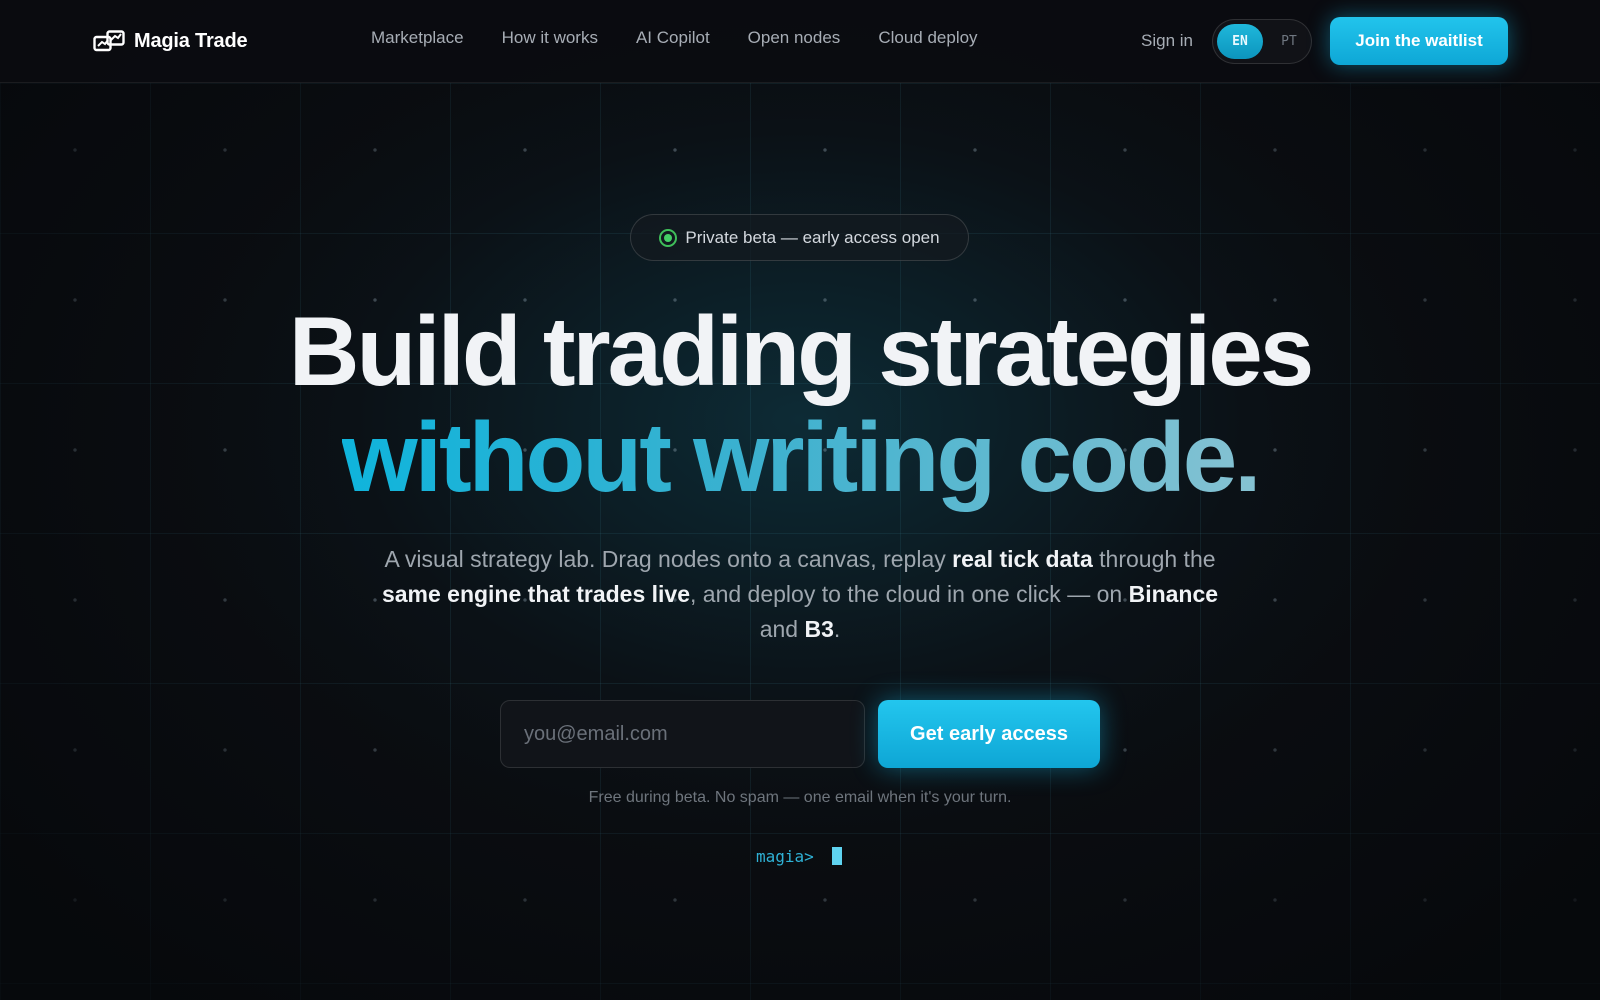 This screenshot has width=1600, height=1000. I want to click on hero-headline-gradient-text: without writing code., so click(801, 457).